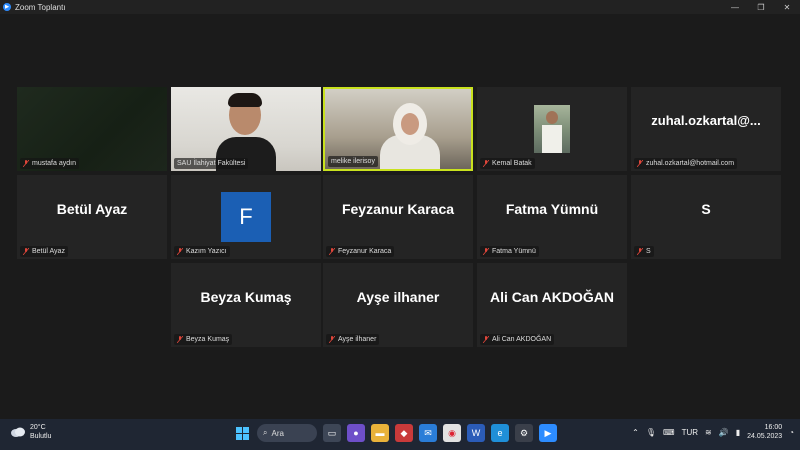  I want to click on participant-name-label: Ayşe ilhaner, so click(353, 339).